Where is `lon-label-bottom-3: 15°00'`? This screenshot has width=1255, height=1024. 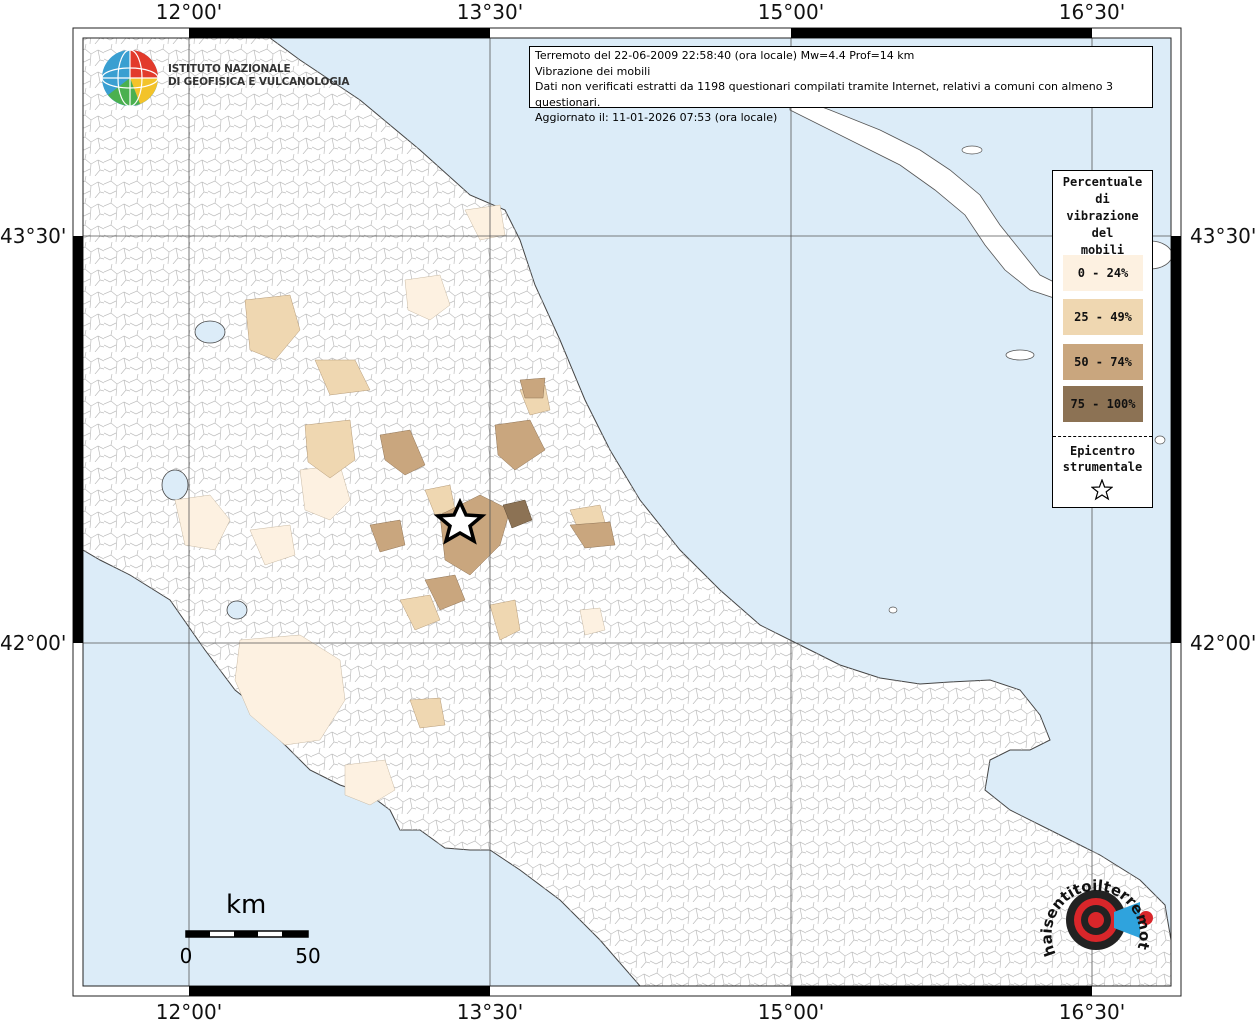
lon-label-bottom-3: 15°00' is located at coordinates (791, 1012).